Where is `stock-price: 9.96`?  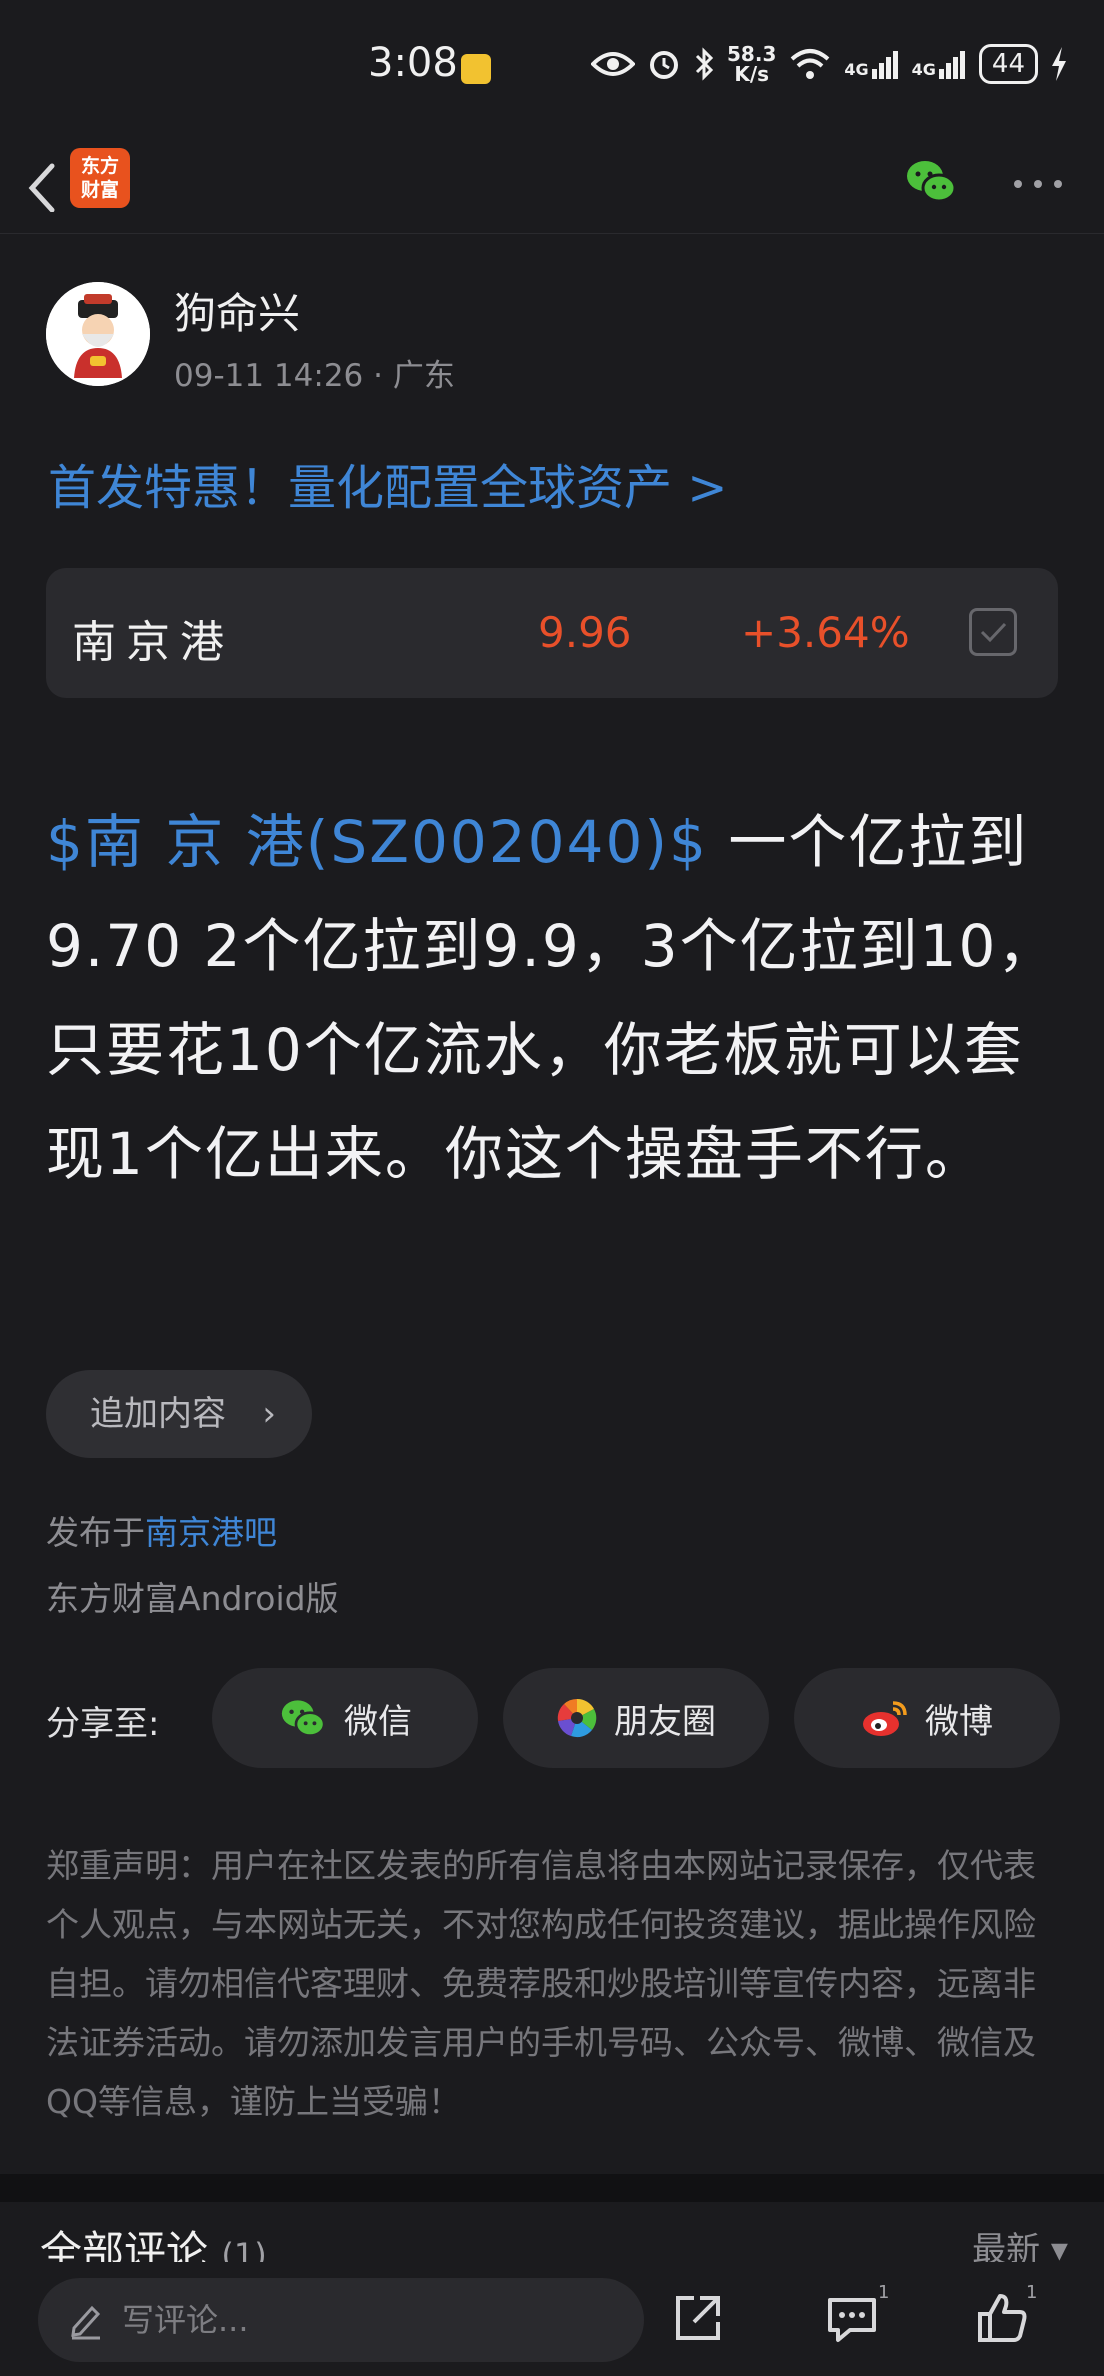
stock-price: 9.96 is located at coordinates (585, 632).